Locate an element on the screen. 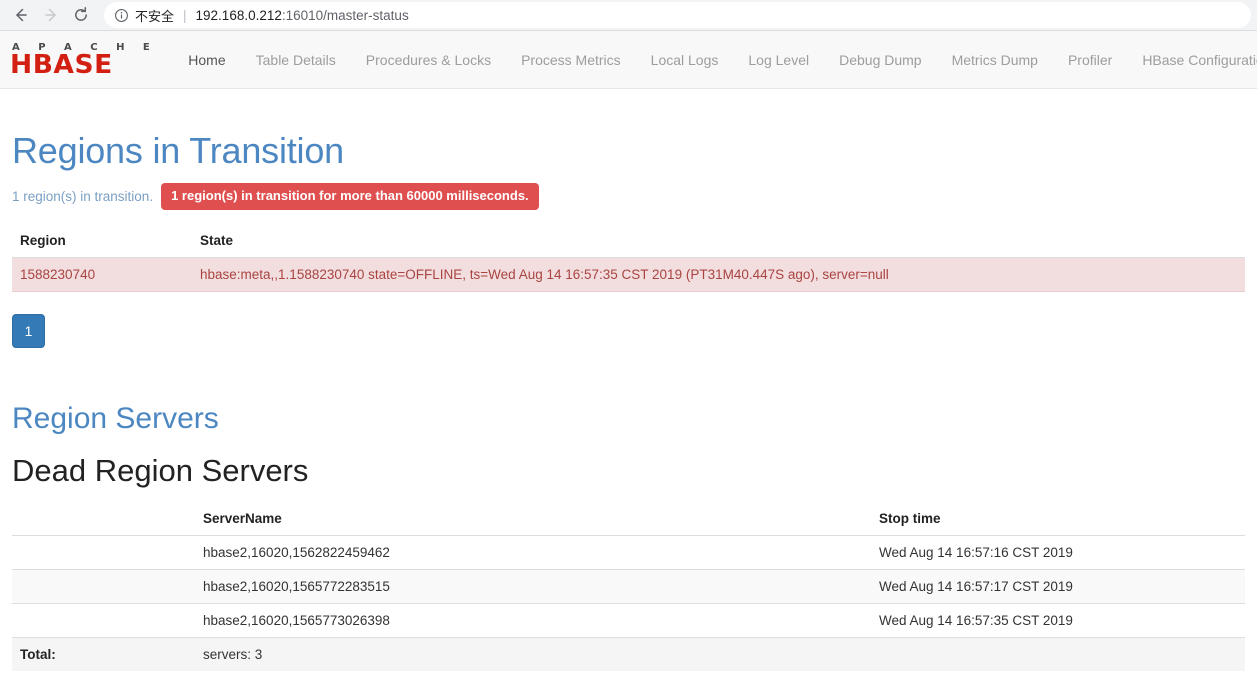 The height and width of the screenshot is (691, 1257). cell-region: 1588230740 is located at coordinates (102, 274).